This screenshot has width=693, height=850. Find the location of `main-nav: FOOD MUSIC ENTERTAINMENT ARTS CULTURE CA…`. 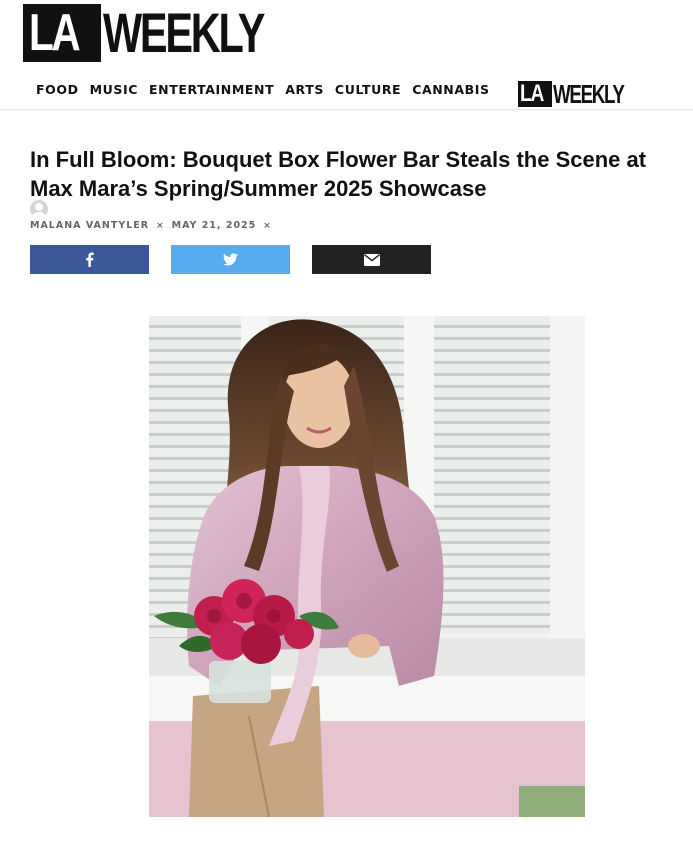

main-nav: FOOD MUSIC ENTERTAINMENT ARTS CULTURE CA… is located at coordinates (268, 90).